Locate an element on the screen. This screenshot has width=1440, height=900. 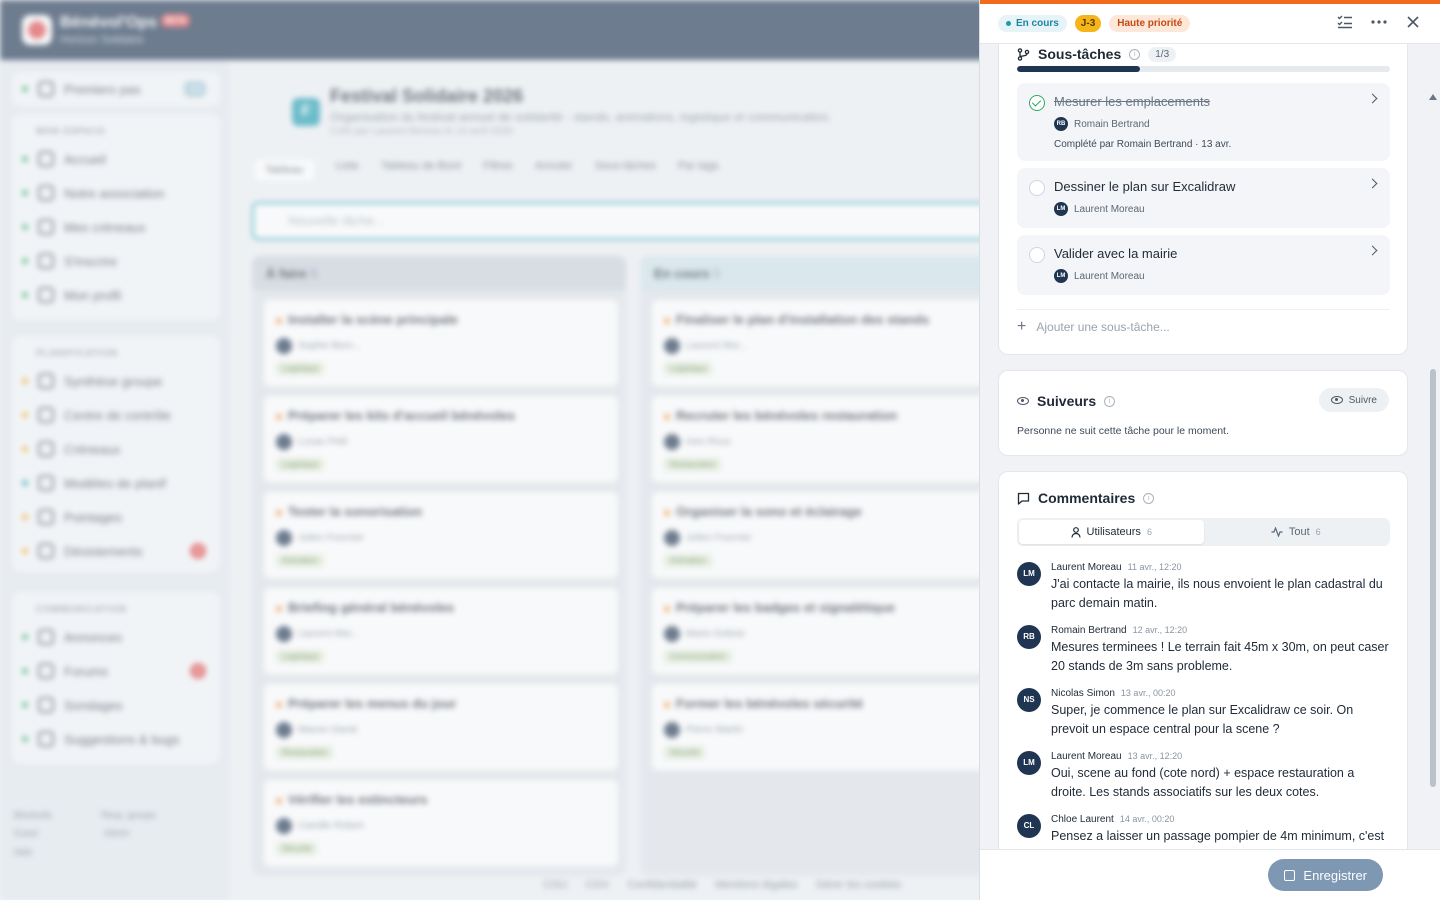
view-liste: Liste is located at coordinates (347, 170).